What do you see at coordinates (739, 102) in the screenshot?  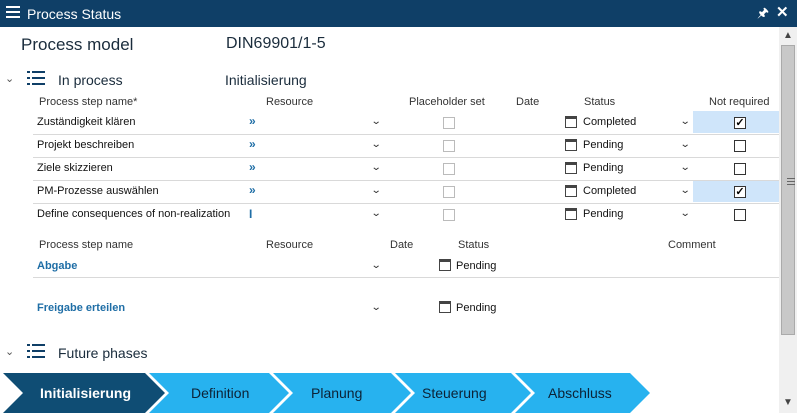 I see `col-not-required: Not required` at bounding box center [739, 102].